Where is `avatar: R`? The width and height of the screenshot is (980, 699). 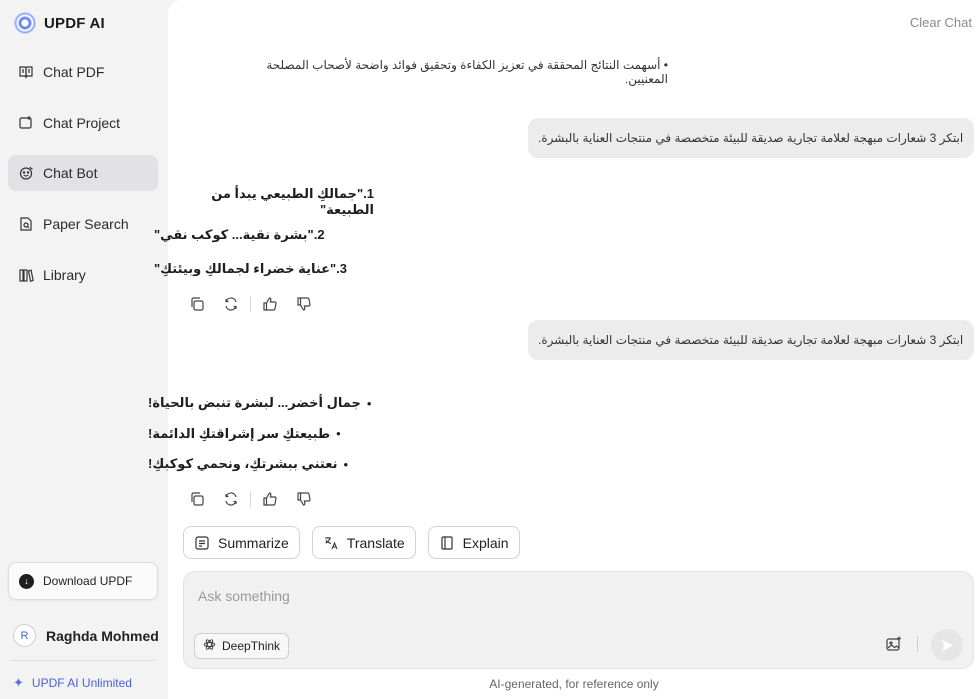 avatar: R is located at coordinates (24, 635).